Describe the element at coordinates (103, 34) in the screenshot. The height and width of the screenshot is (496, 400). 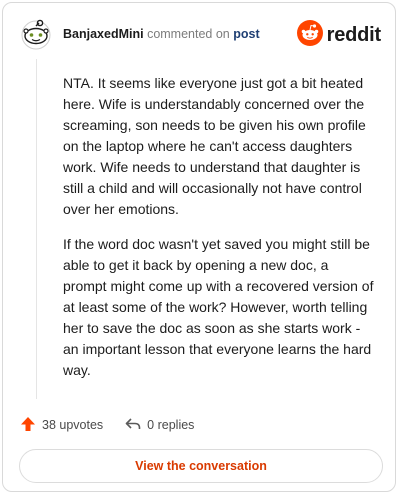
I see `username-link: BanjaxedMini` at that location.